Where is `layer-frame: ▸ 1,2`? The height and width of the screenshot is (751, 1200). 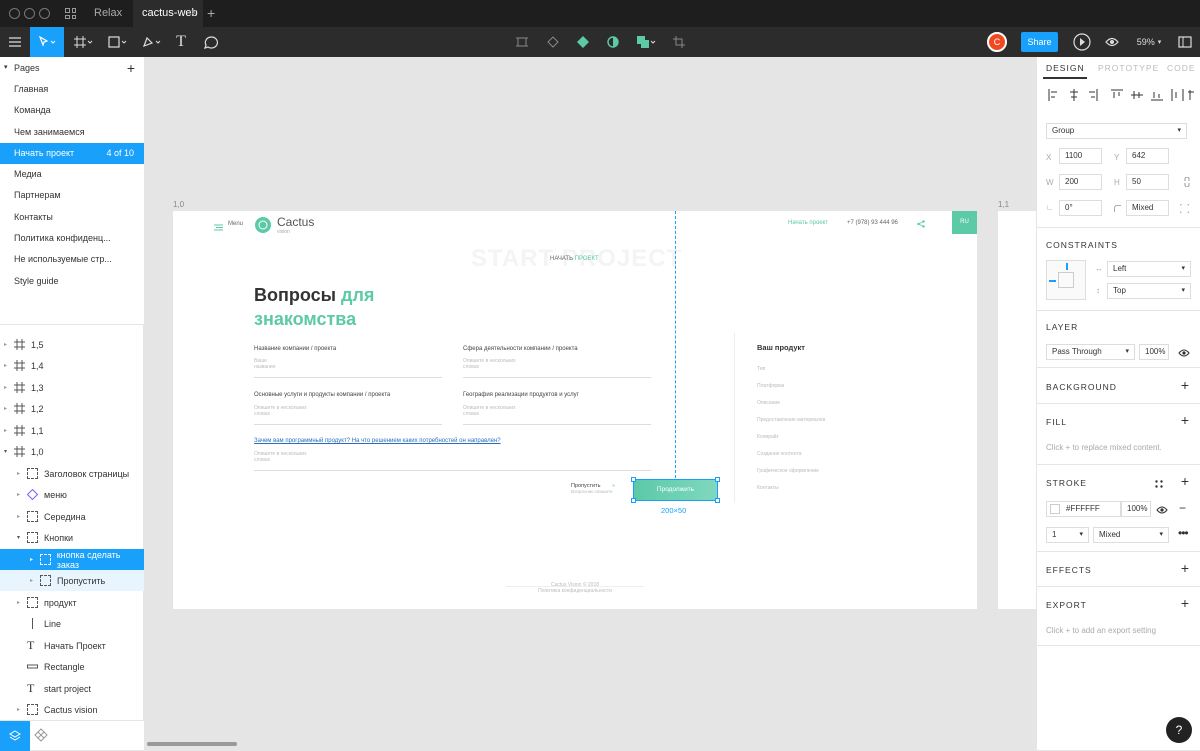
layer-frame: ▸ 1,2 is located at coordinates (72, 408).